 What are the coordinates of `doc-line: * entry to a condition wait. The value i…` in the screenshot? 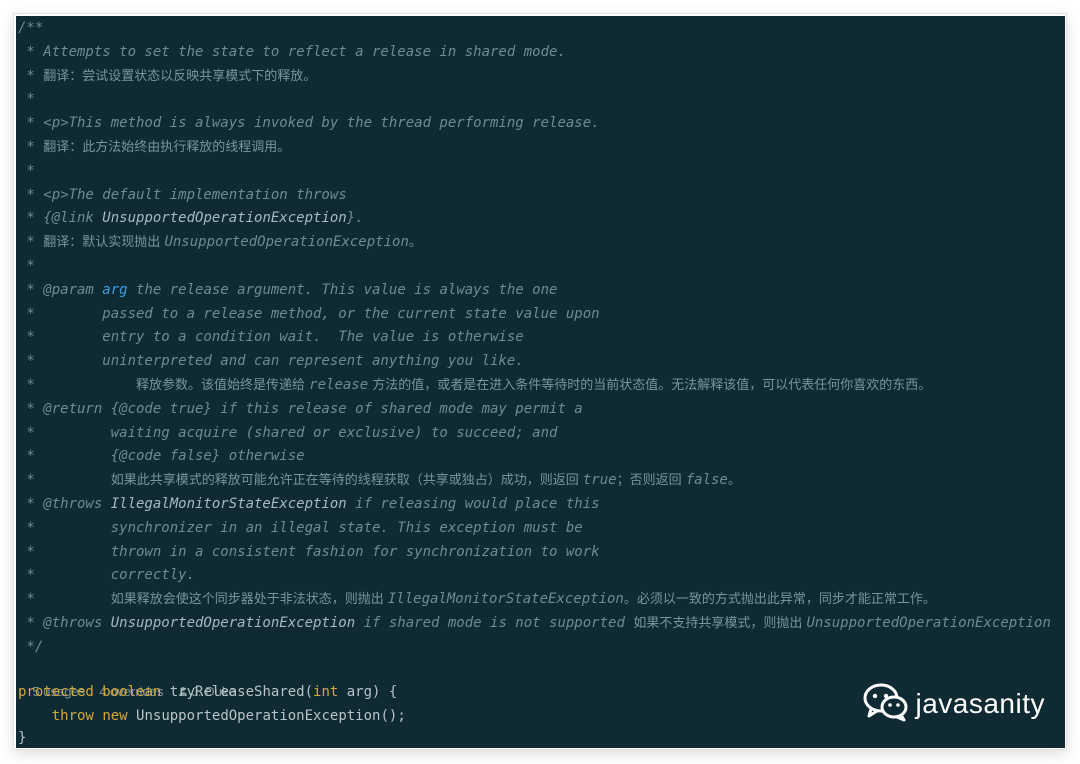 It's located at (271, 337).